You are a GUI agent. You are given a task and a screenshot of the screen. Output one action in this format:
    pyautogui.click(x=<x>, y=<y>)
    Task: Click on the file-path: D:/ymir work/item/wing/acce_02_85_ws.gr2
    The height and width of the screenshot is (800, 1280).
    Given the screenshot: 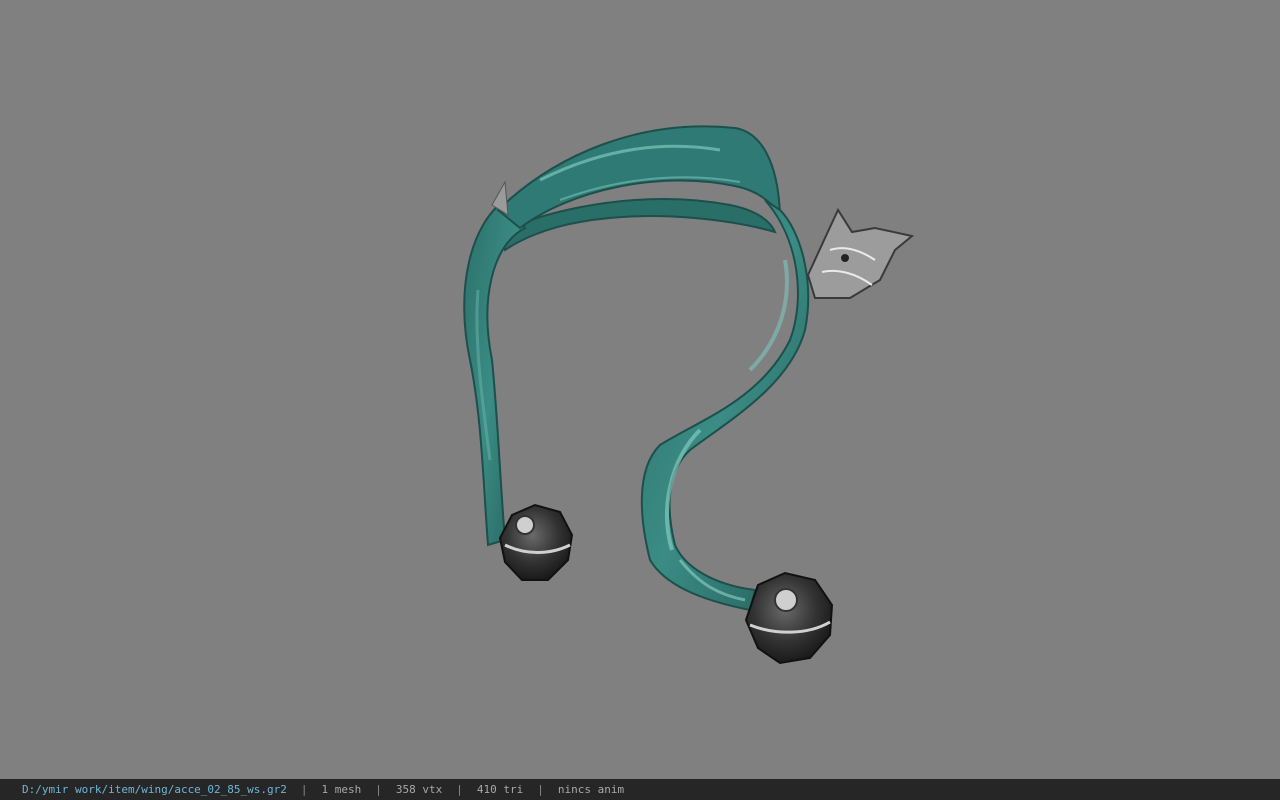 What is the action you would take?
    pyautogui.click(x=154, y=789)
    